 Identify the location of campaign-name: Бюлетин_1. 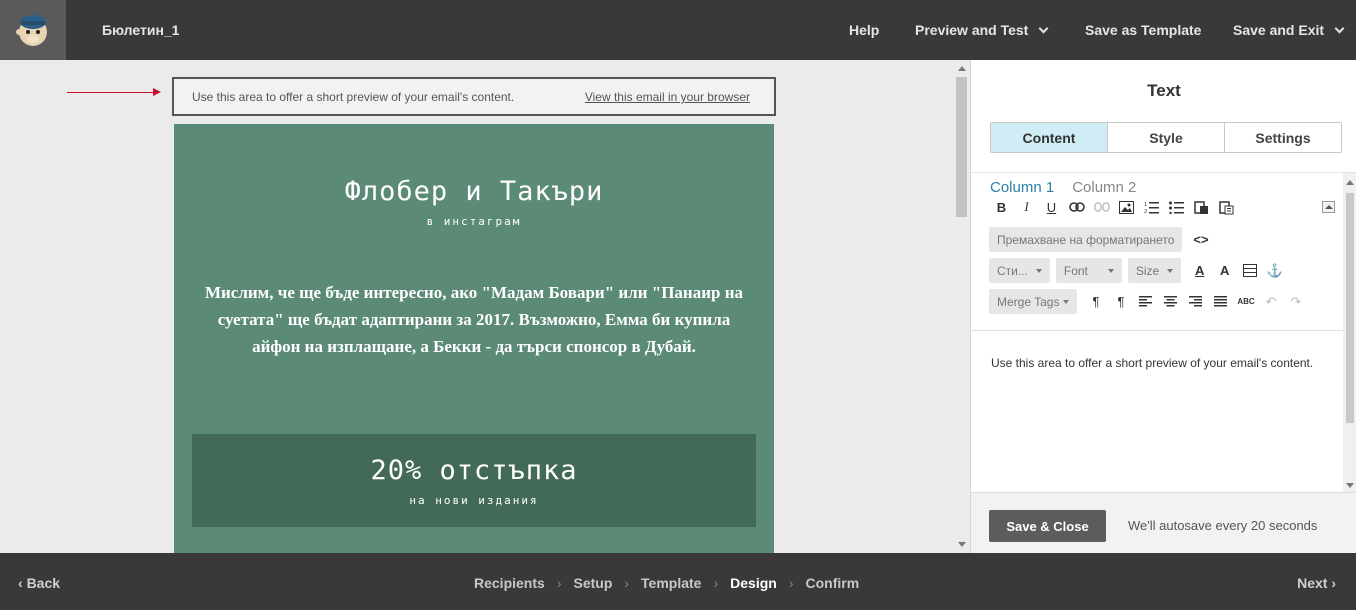
(140, 30).